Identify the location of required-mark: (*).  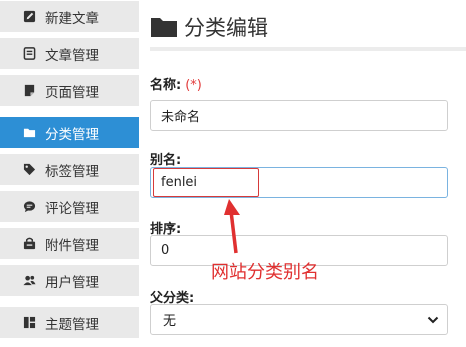
(193, 85).